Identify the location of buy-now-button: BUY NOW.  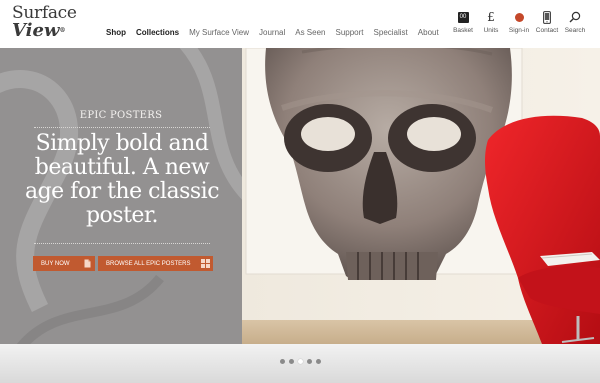
(64, 263).